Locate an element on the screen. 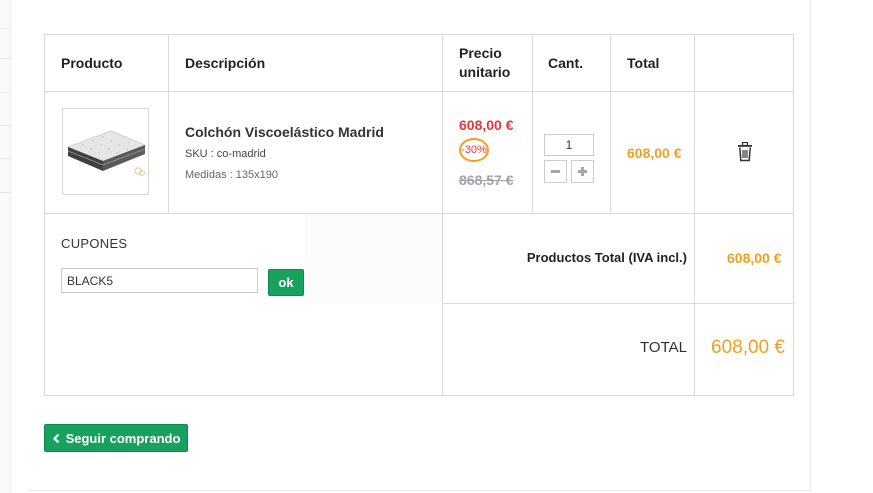 This screenshot has width=873, height=493. header-unit-price: Precio unitario is located at coordinates (484, 63).